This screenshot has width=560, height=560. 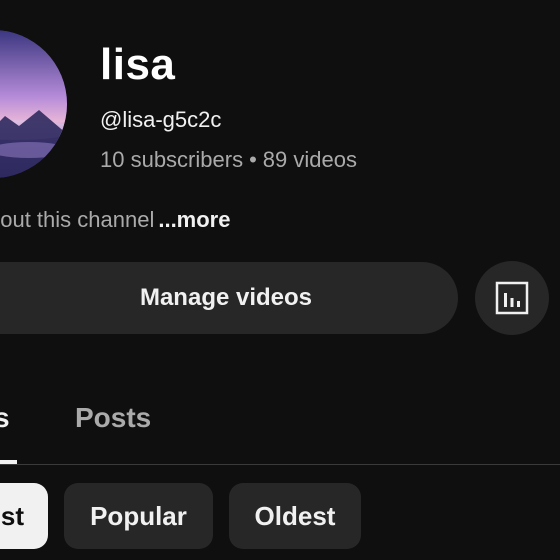 I want to click on chip-popular: Popular, so click(x=138, y=516).